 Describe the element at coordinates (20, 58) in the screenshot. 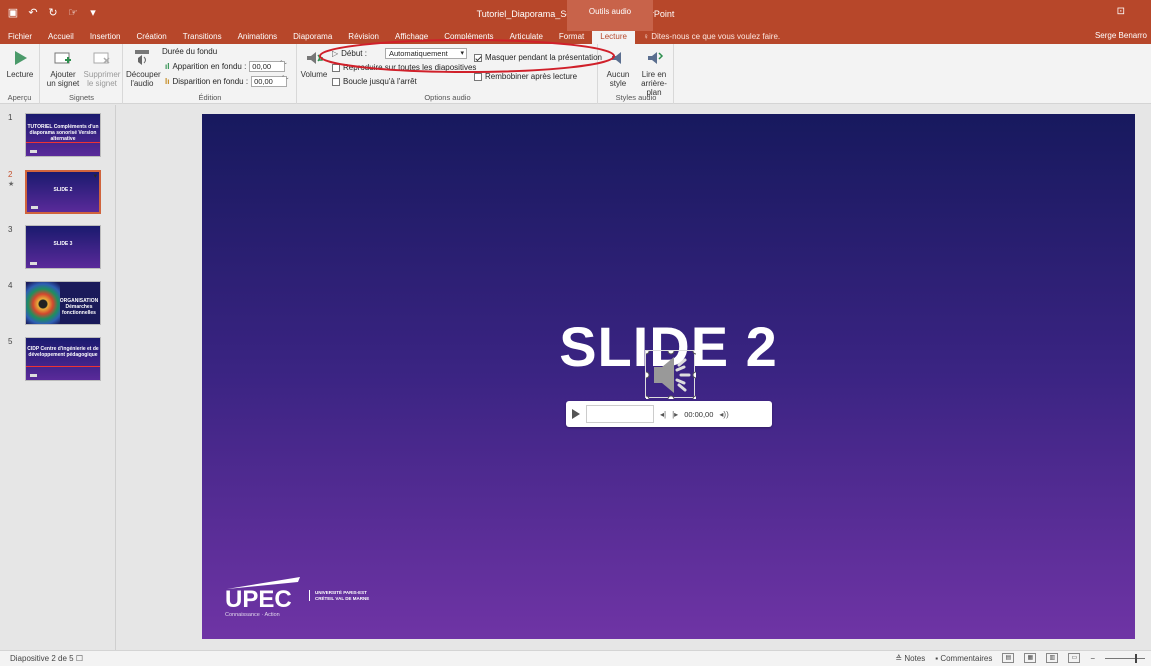

I see `play-icon` at that location.